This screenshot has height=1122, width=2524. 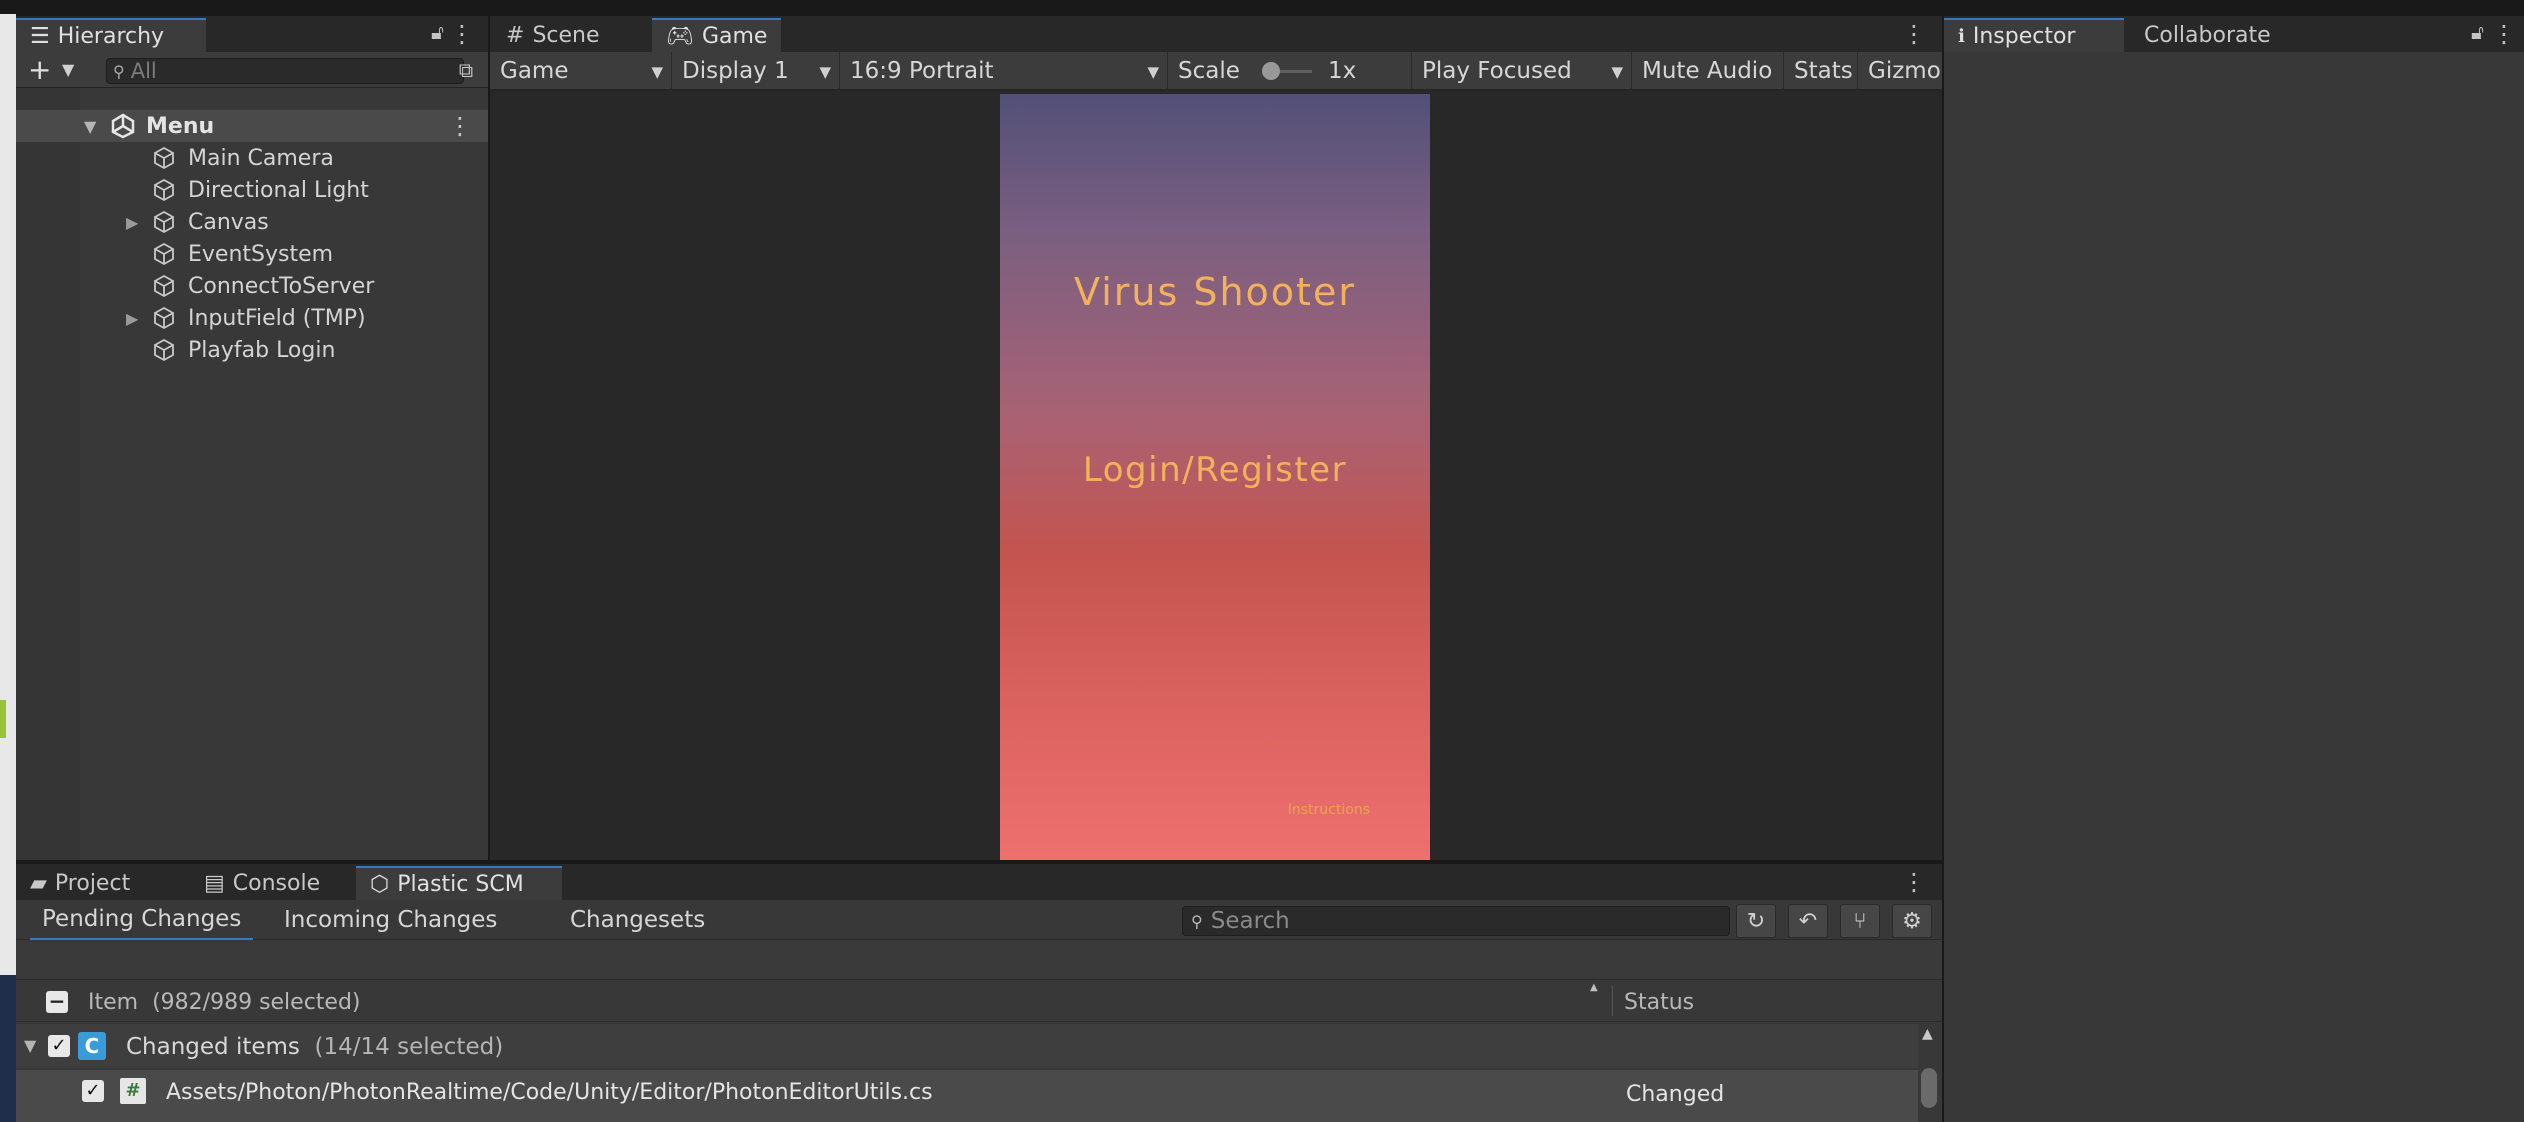 What do you see at coordinates (39, 70) in the screenshot?
I see `create-plus-icon: +` at bounding box center [39, 70].